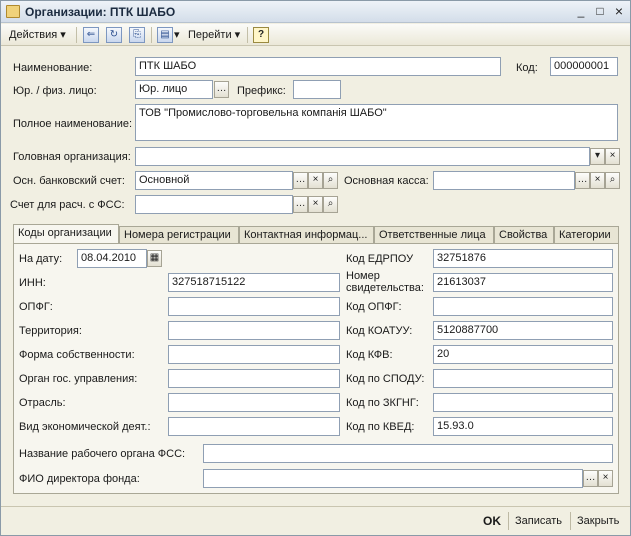 The width and height of the screenshot is (631, 536). What do you see at coordinates (527, 68) in the screenshot?
I see `code-label: Код:` at bounding box center [527, 68].